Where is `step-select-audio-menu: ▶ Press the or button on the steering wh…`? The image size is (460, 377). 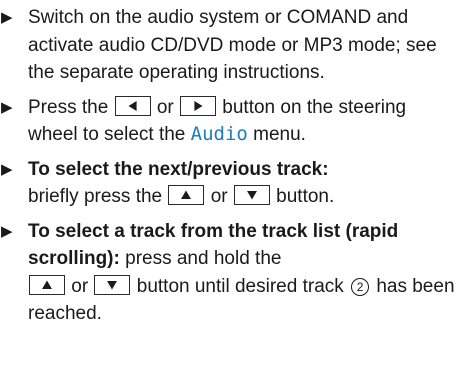
step-select-audio-menu: ▶ Press the or button on the steering wh… is located at coordinates (230, 121).